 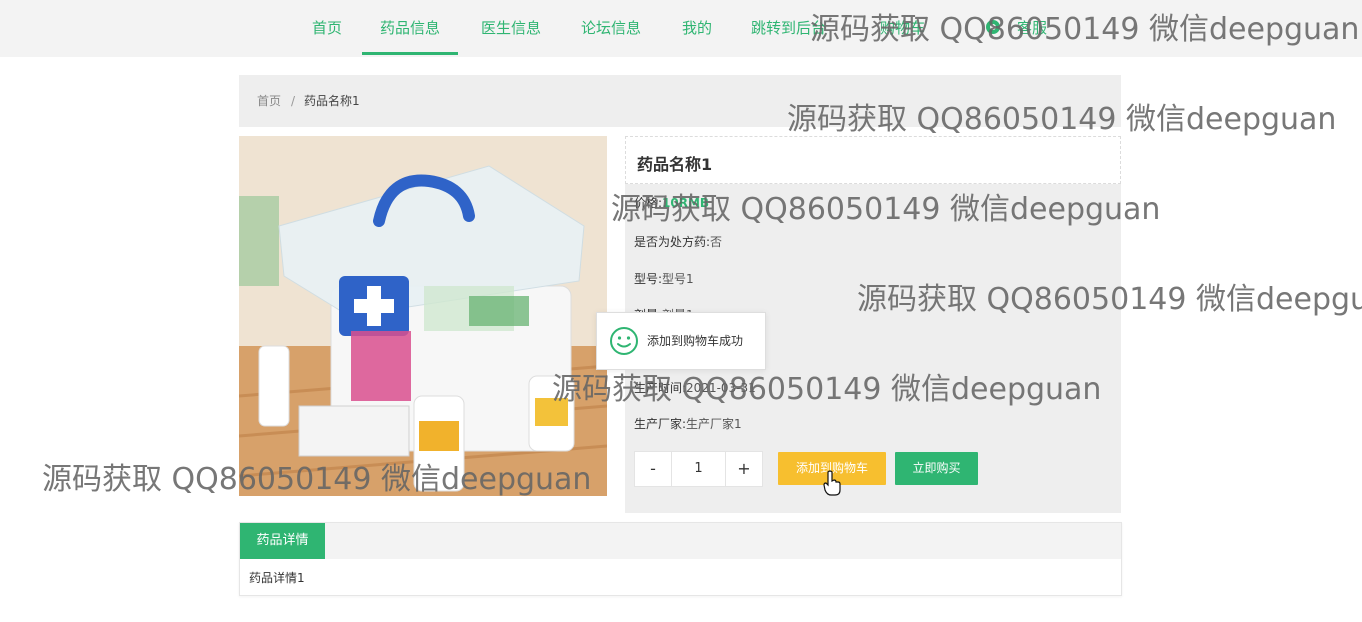 What do you see at coordinates (277, 578) in the screenshot?
I see `details-content: 药品详情1` at bounding box center [277, 578].